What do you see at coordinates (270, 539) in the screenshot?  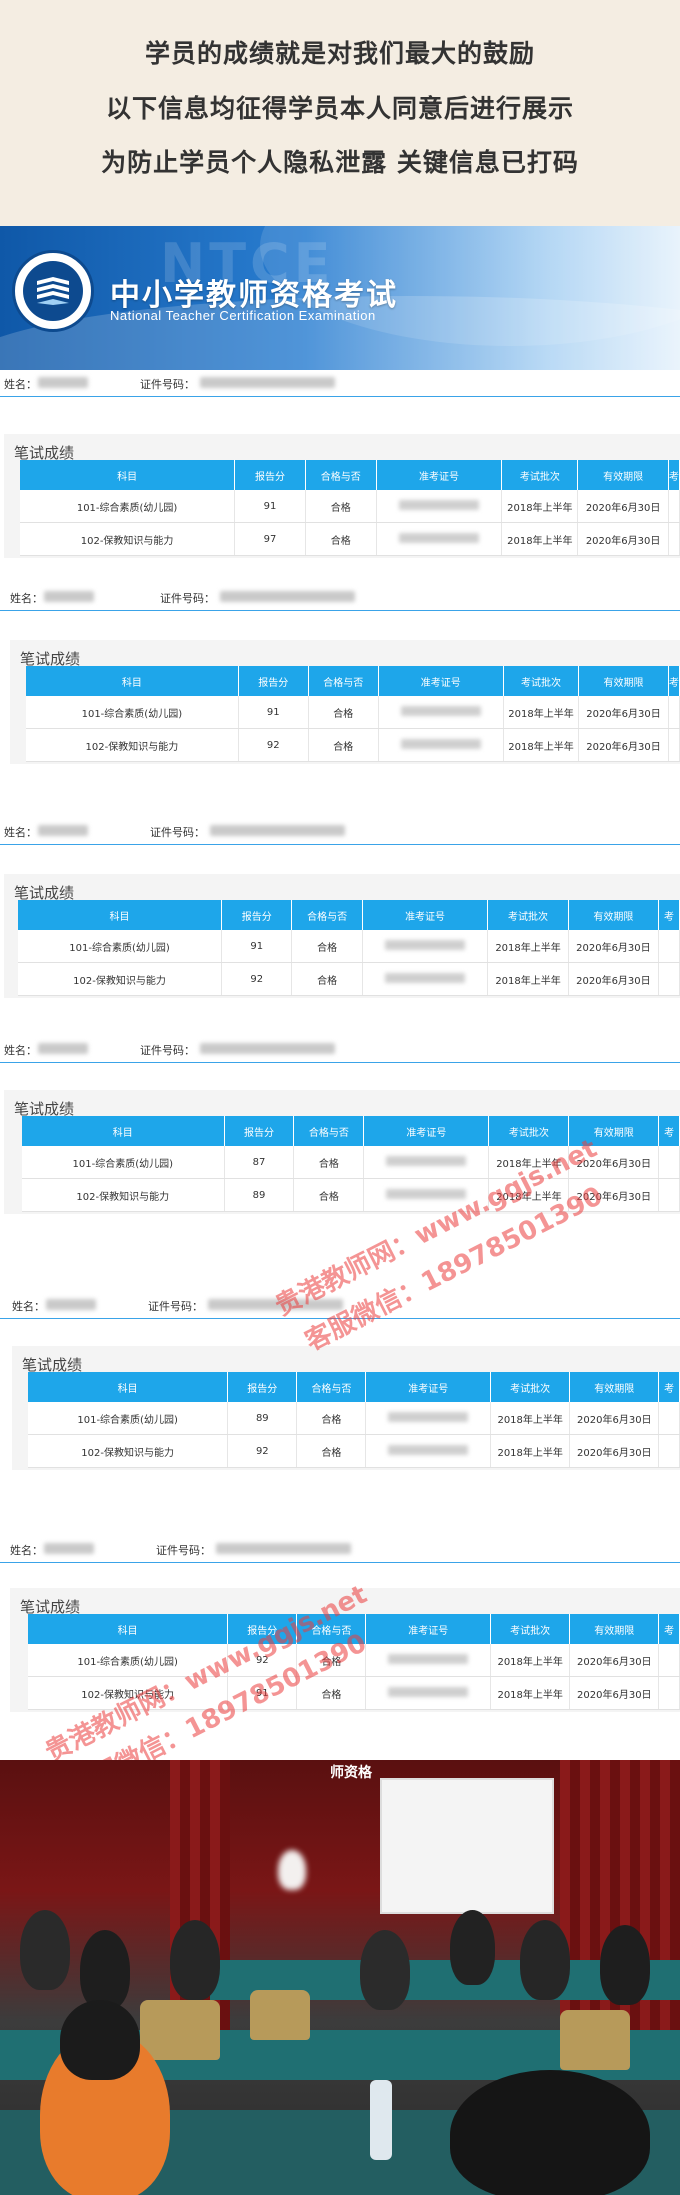 I see `score-cell: 97` at bounding box center [270, 539].